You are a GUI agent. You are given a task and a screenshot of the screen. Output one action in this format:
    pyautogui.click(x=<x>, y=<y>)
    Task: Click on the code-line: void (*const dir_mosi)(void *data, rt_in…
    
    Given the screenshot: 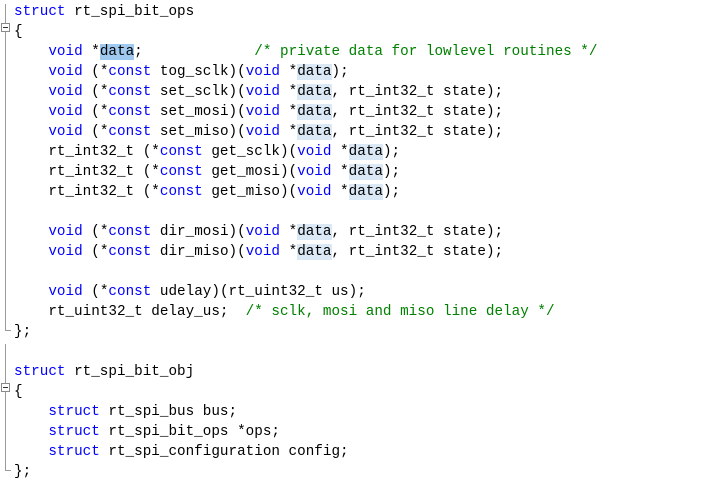 What is the action you would take?
    pyautogui.click(x=305, y=232)
    